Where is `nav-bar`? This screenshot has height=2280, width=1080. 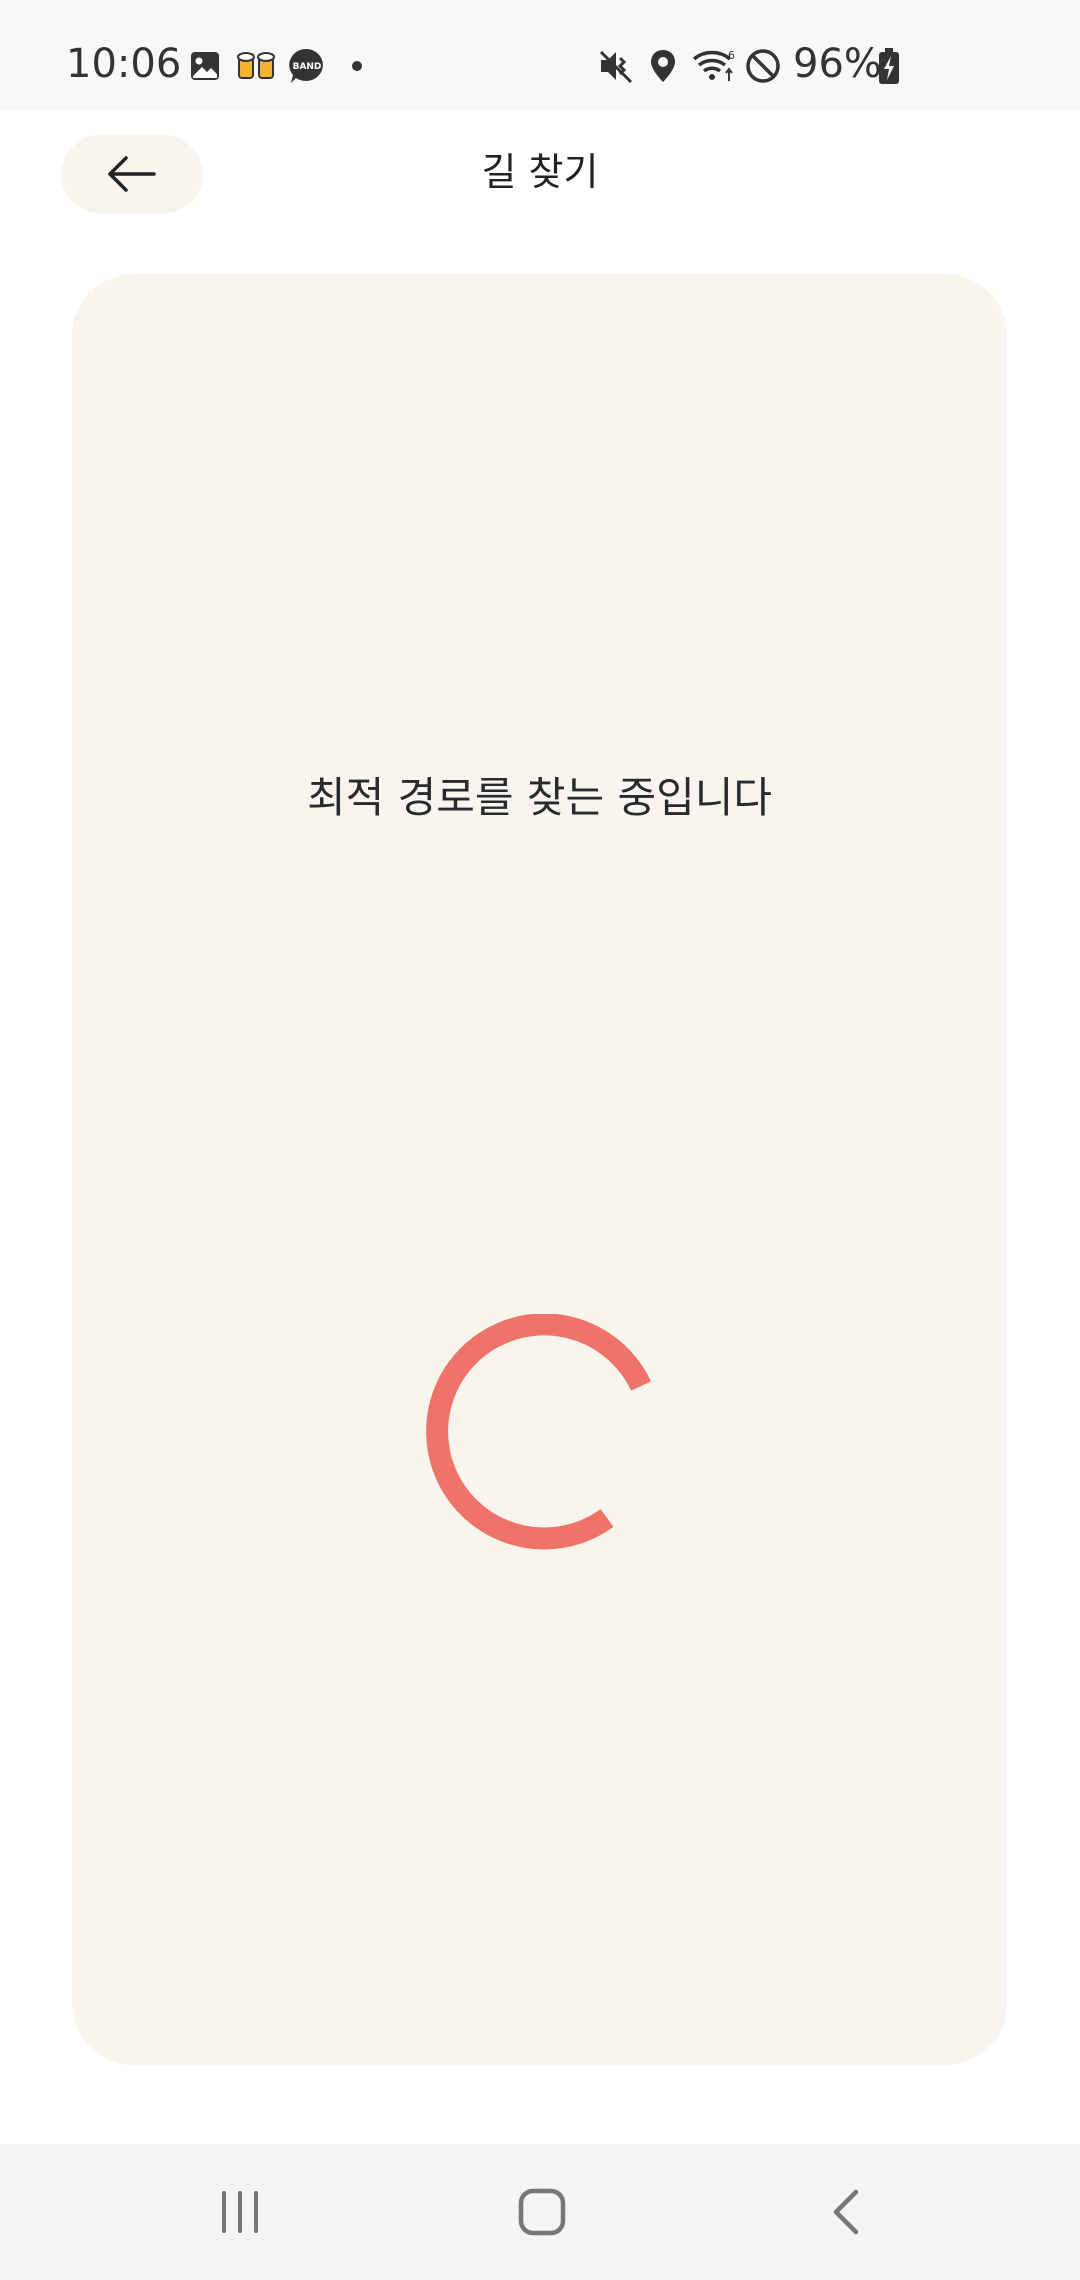 nav-bar is located at coordinates (540, 2212).